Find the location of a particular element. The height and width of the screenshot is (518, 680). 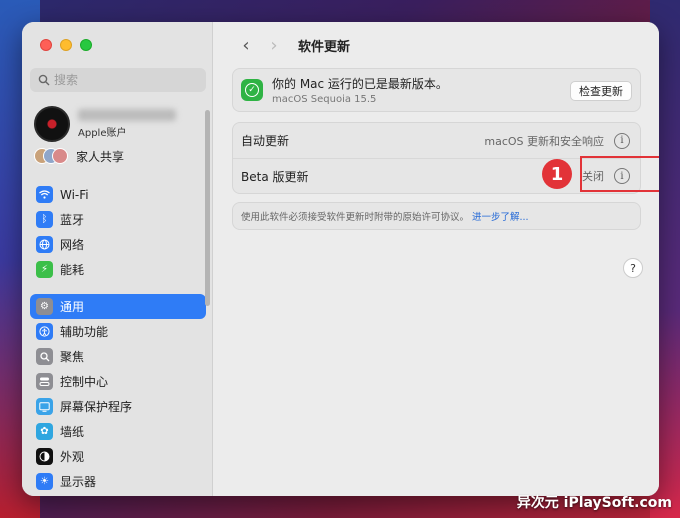

sidebar-item-display: ☀ 显示器 is located at coordinates (118, 481).